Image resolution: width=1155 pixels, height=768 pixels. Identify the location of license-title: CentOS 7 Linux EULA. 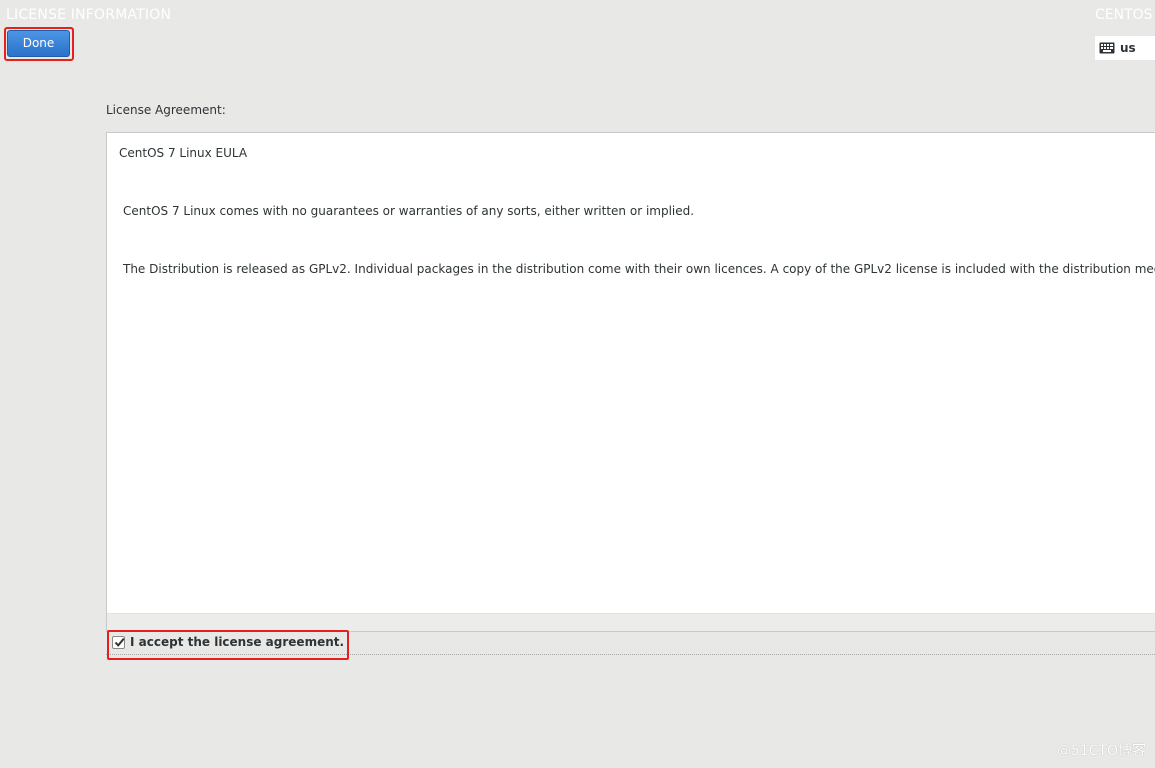
(183, 153).